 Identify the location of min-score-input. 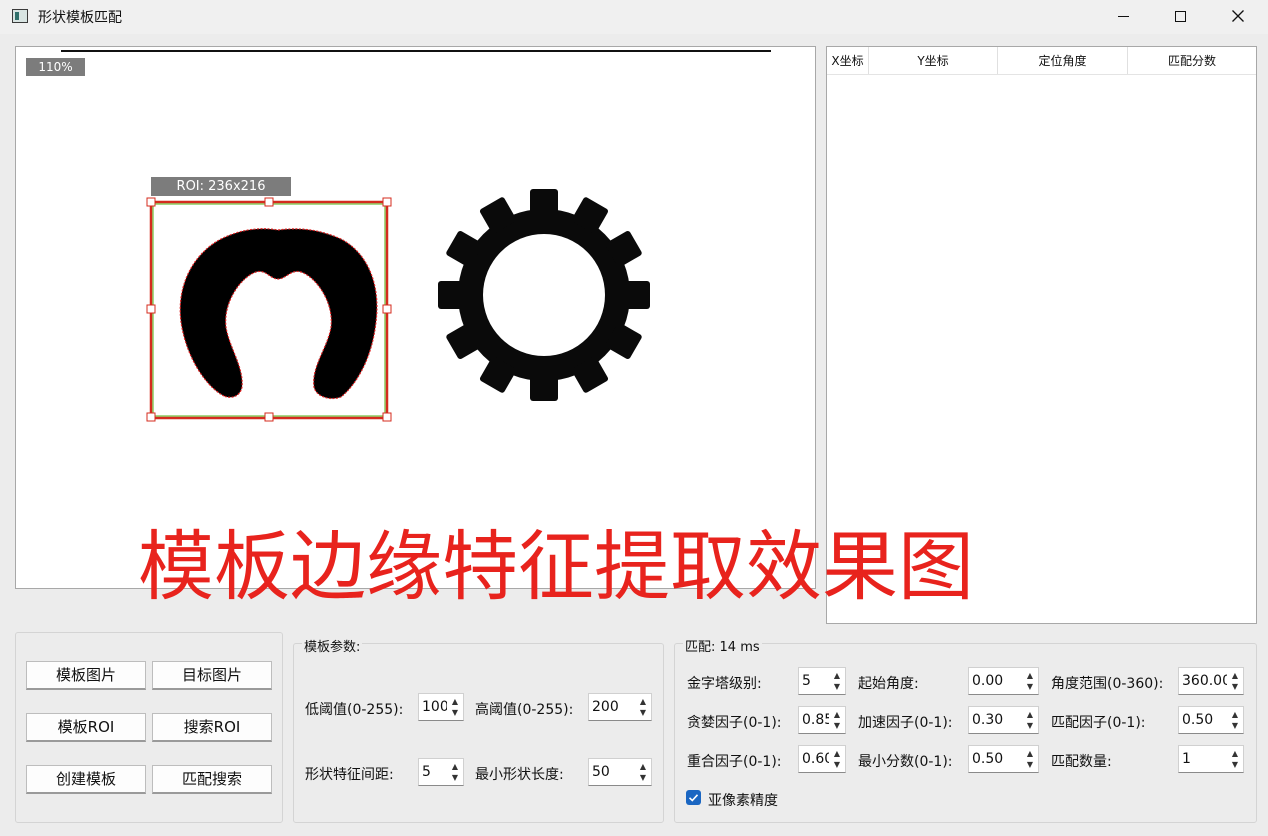
(995, 759).